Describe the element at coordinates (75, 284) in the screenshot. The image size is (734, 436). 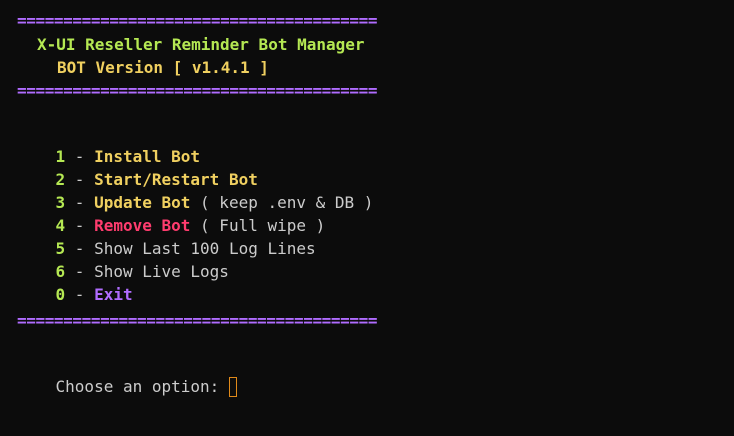
I see `menu-item-exit: 0 - Exit` at that location.